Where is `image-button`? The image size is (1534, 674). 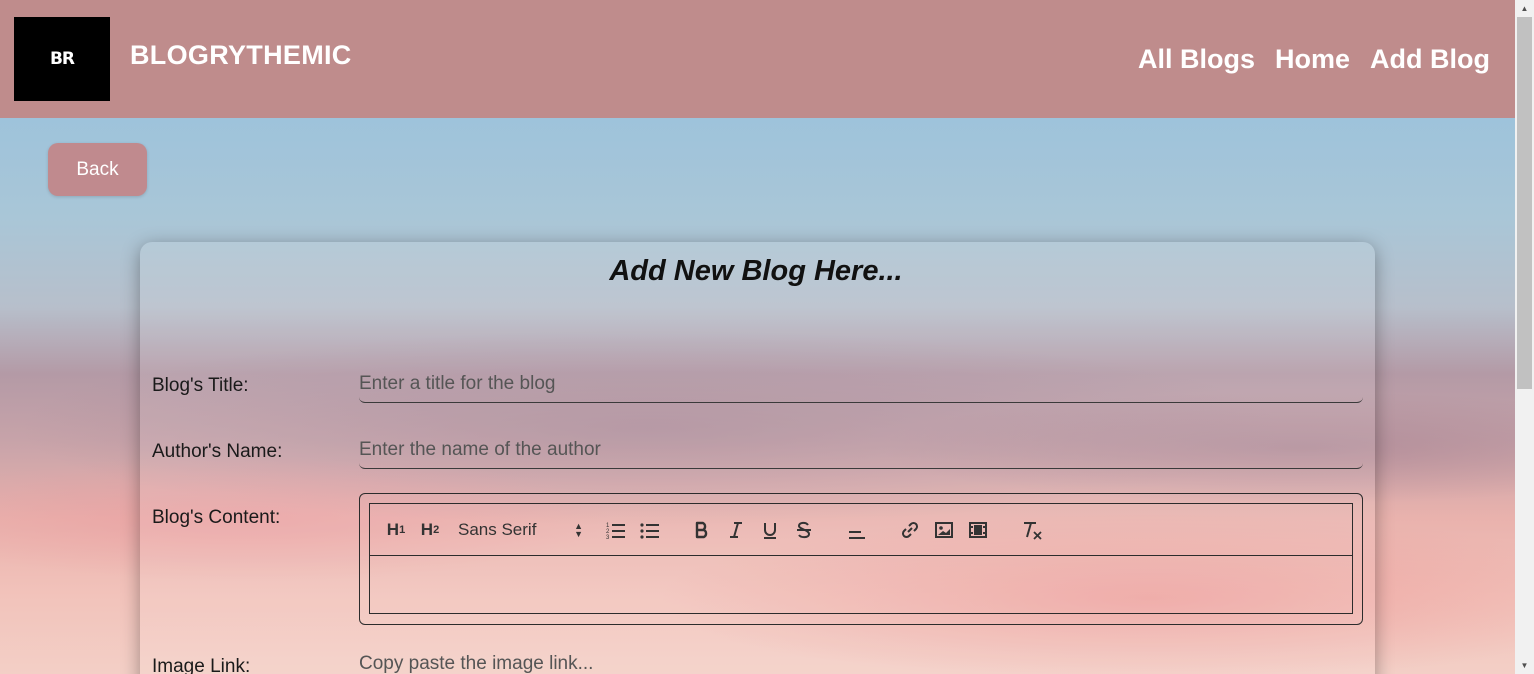 image-button is located at coordinates (944, 530).